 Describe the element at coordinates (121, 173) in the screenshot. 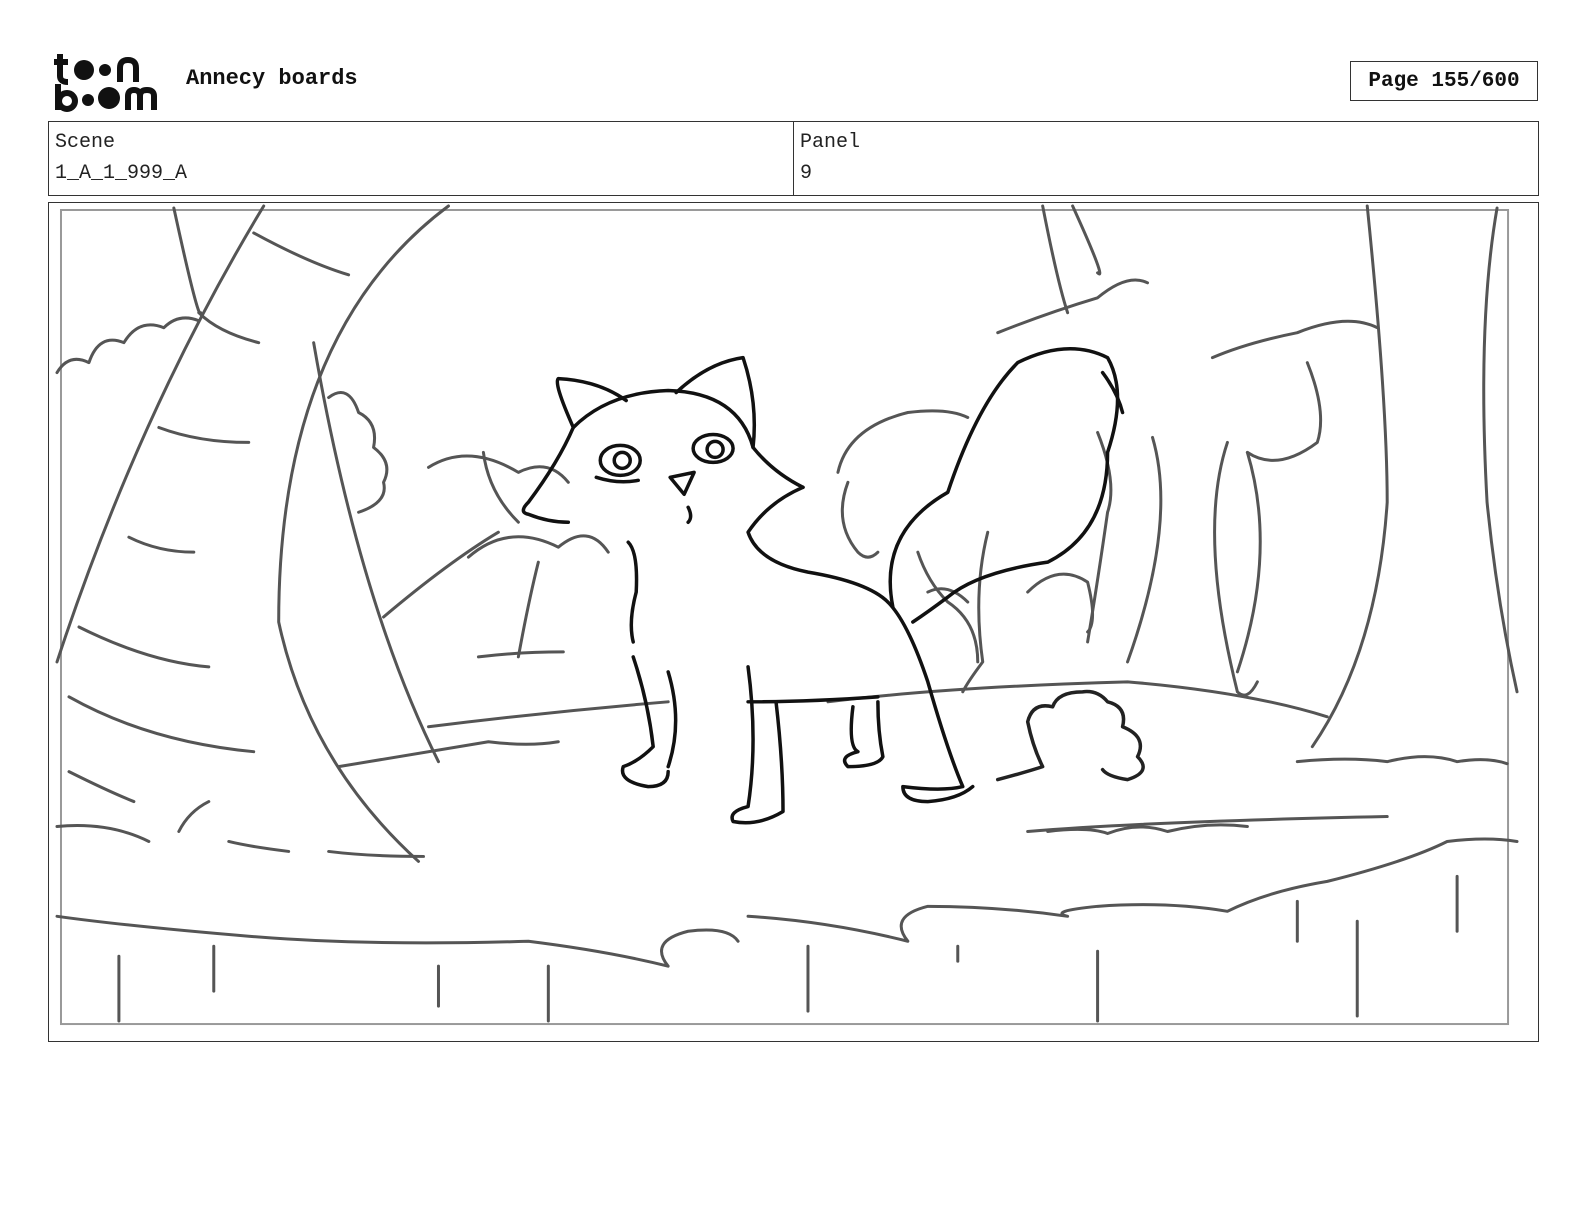

I see `scene-value: 1_A_1_999_A` at that location.